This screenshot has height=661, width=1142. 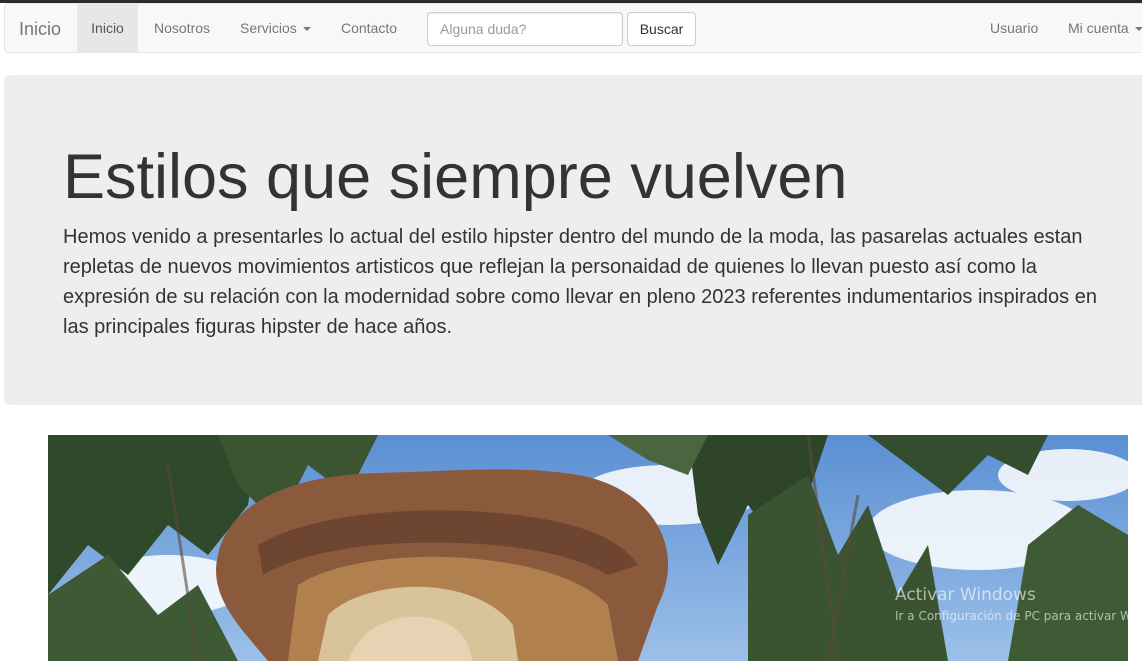 What do you see at coordinates (40, 29) in the screenshot?
I see `navbar-brand: Inicio` at bounding box center [40, 29].